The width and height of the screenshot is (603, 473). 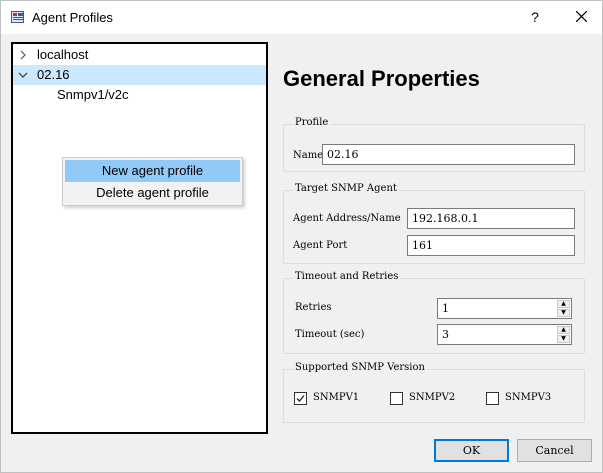 I want to click on context-menu: New agent profile Delete agent profile, so click(x=152, y=181).